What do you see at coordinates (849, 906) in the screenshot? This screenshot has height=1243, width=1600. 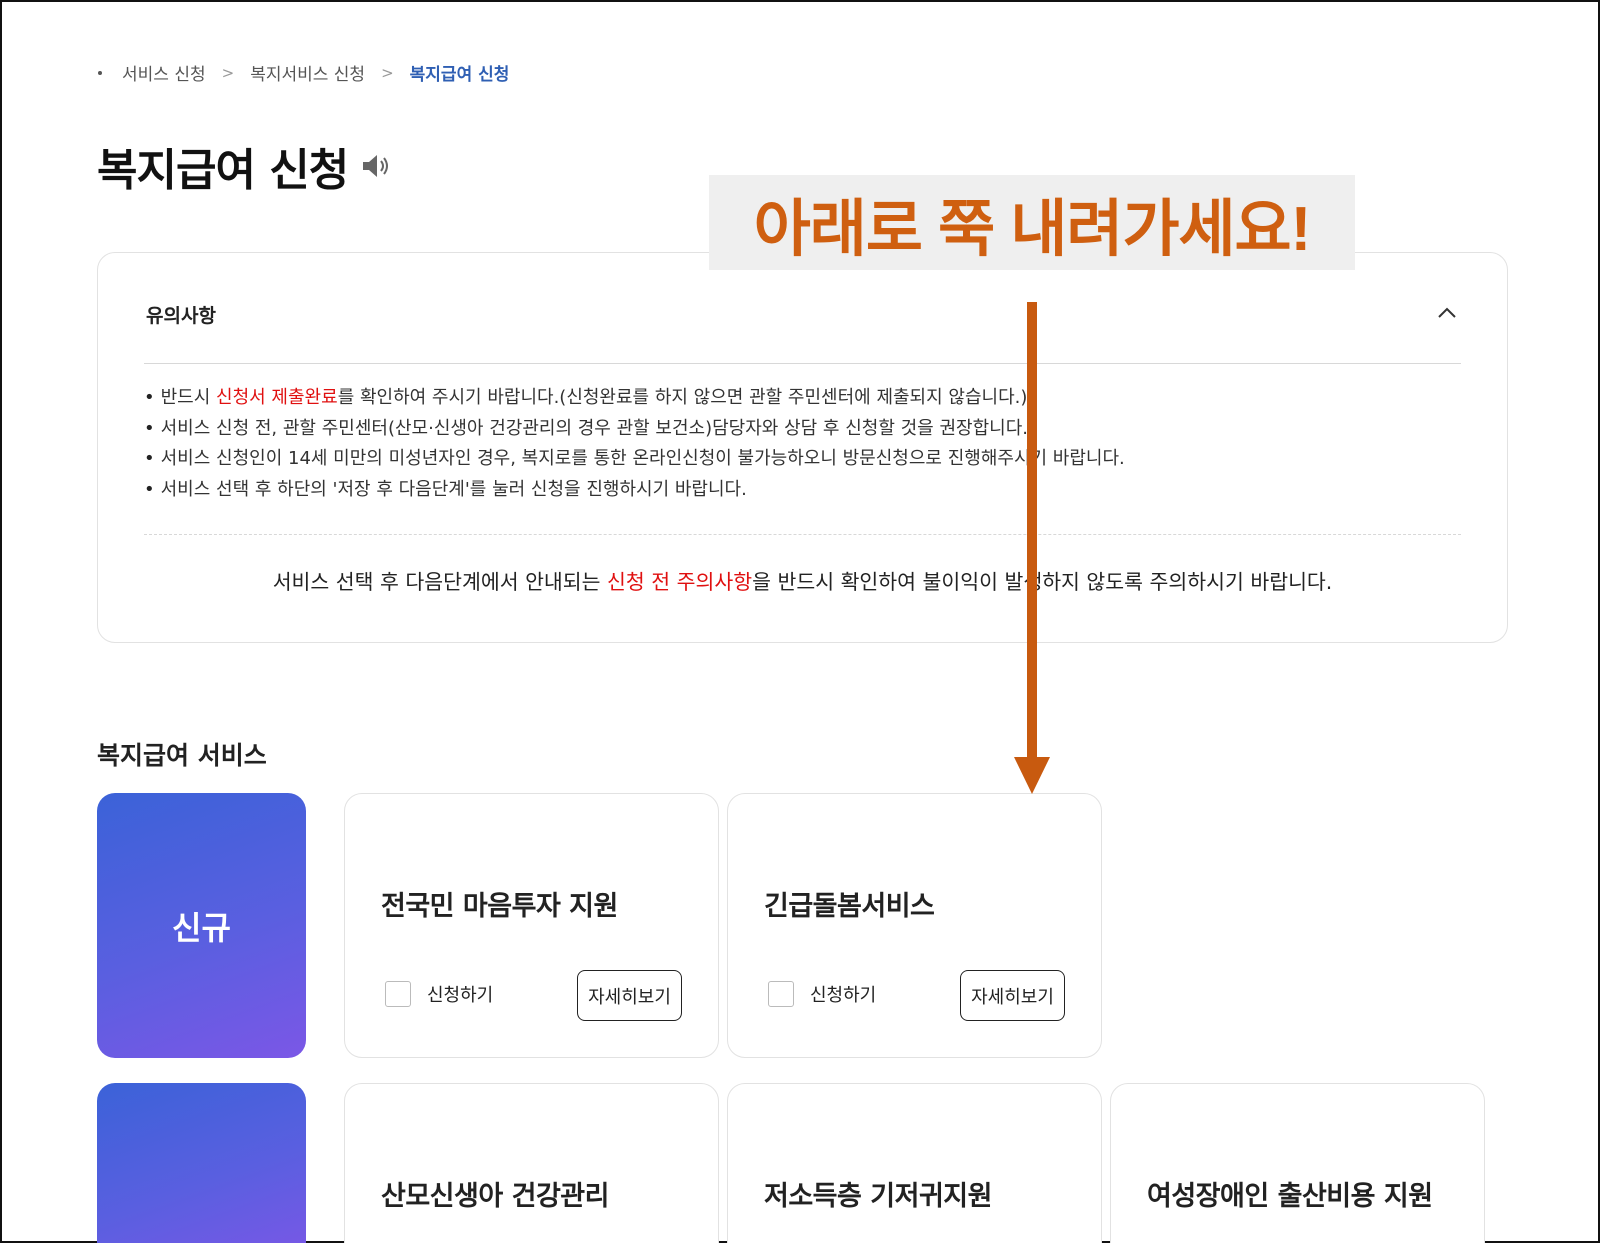 I see `service-card-title: 긴급돌봄서비스` at bounding box center [849, 906].